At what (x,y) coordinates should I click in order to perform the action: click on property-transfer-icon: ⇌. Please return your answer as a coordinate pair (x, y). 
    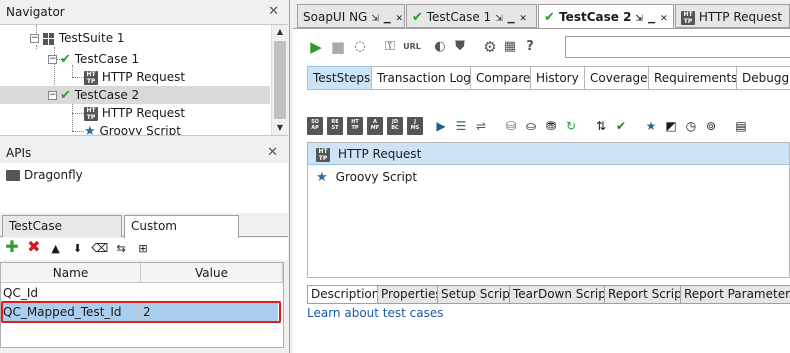
    Looking at the image, I should click on (481, 126).